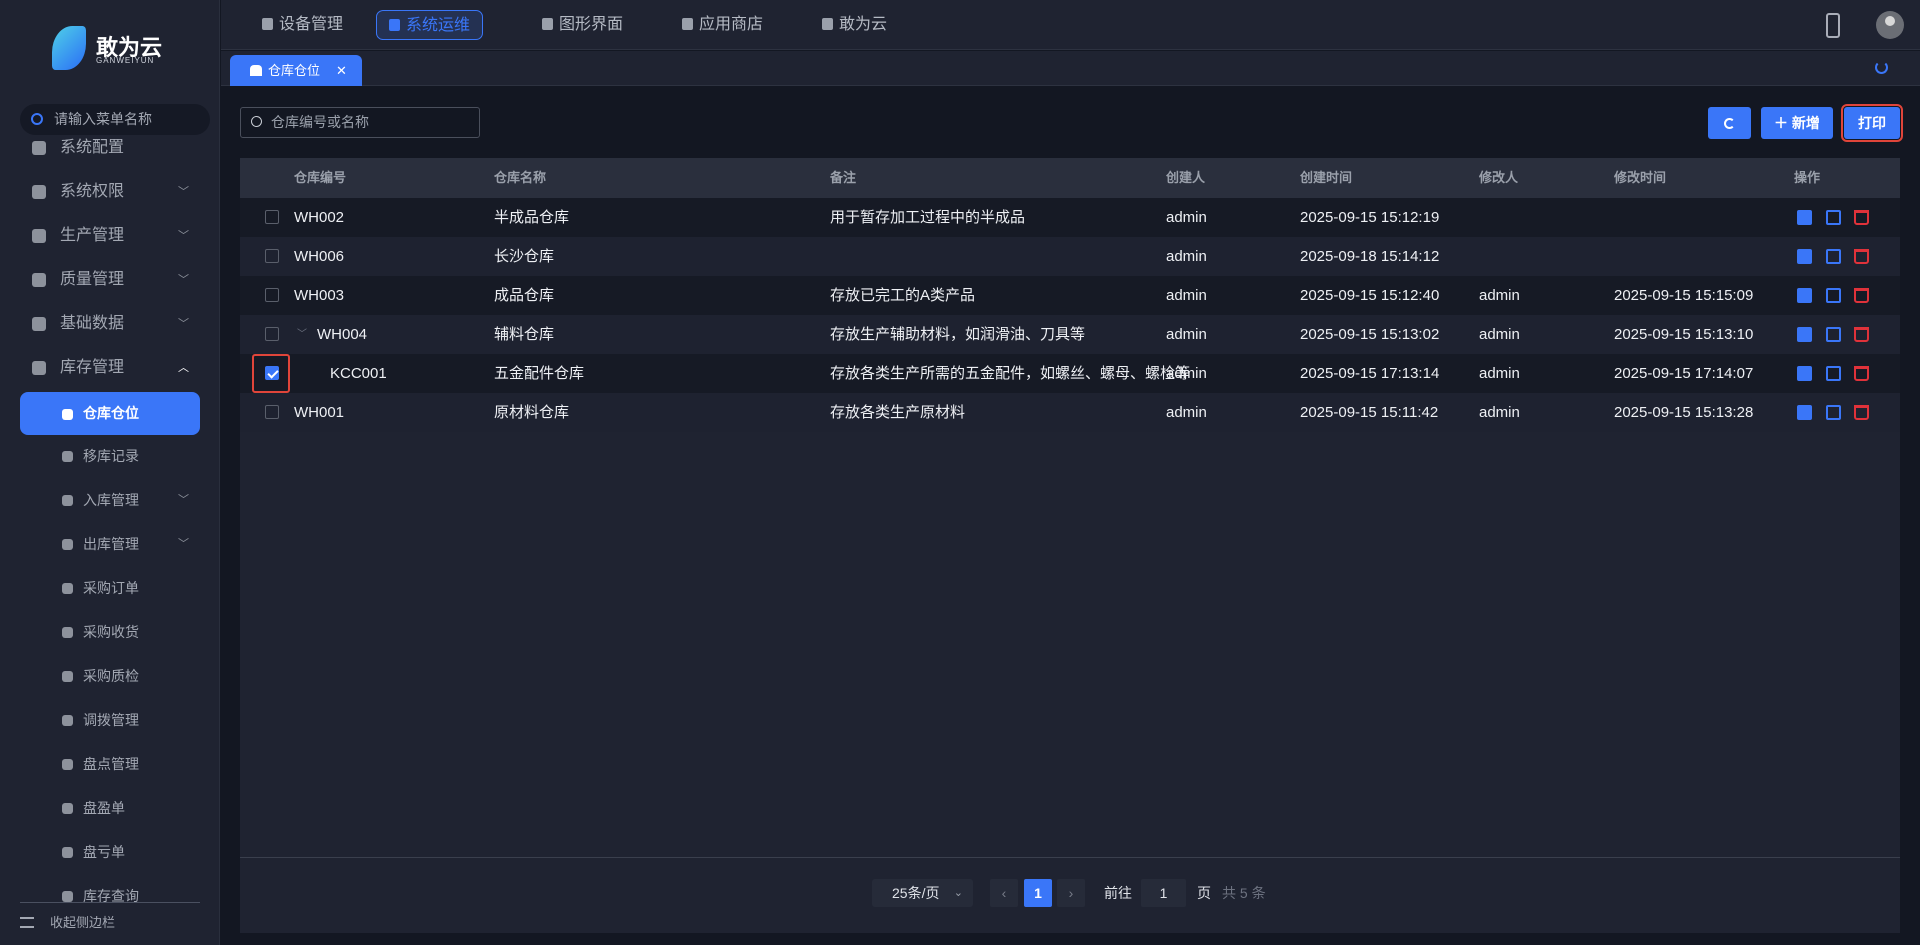 Image resolution: width=1920 pixels, height=945 pixels. What do you see at coordinates (342, 334) in the screenshot?
I see `cell-code: WH004` at bounding box center [342, 334].